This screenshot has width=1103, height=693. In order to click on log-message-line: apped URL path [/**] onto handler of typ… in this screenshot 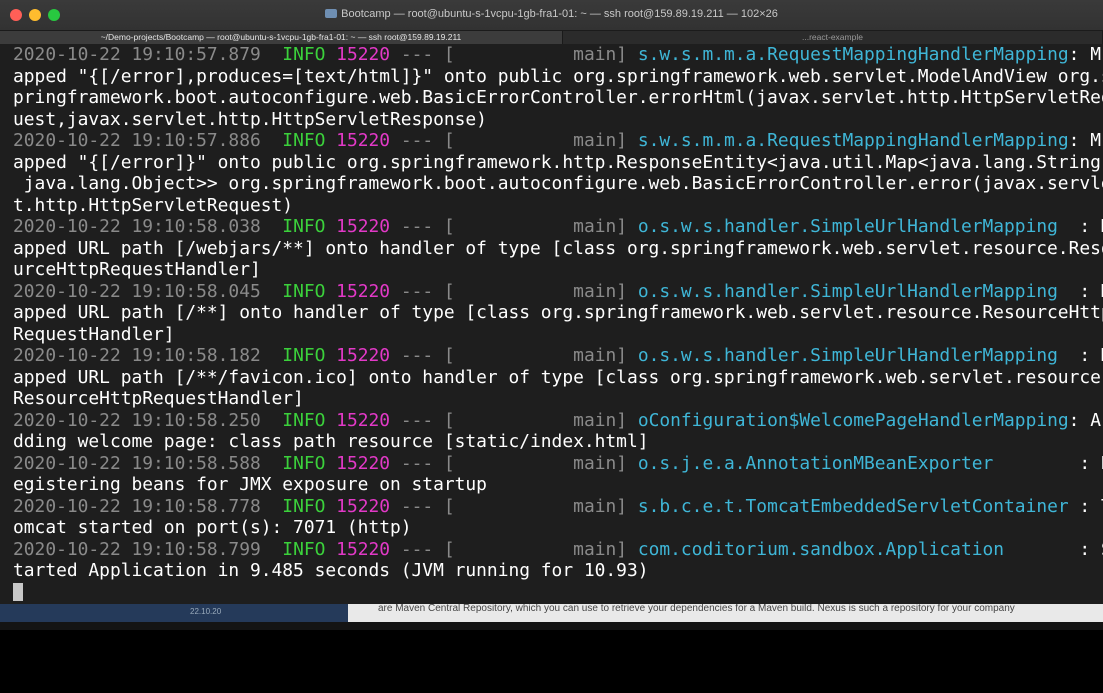, I will do `click(558, 312)`.